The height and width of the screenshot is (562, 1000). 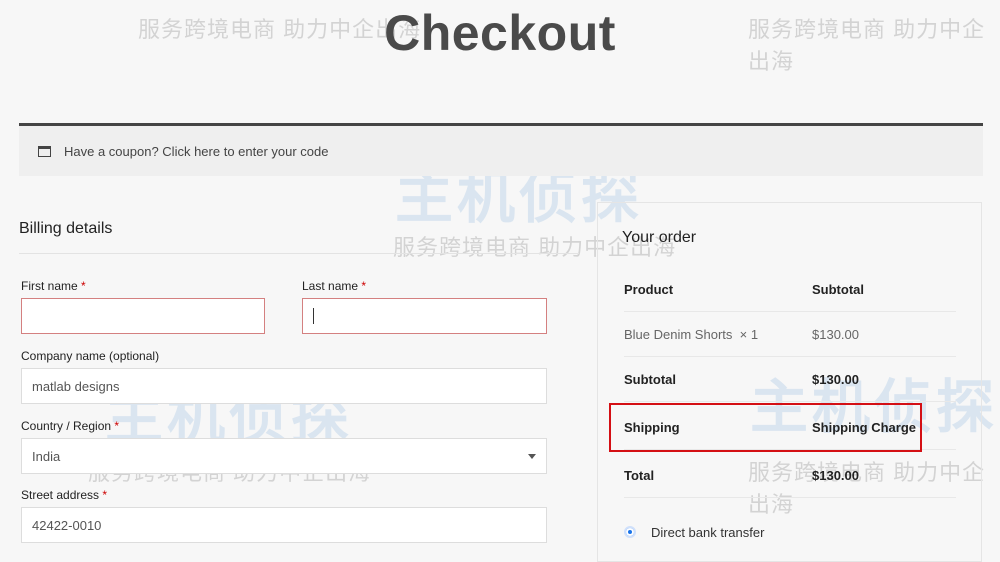 What do you see at coordinates (500, 33) in the screenshot?
I see `page-title: Checkout` at bounding box center [500, 33].